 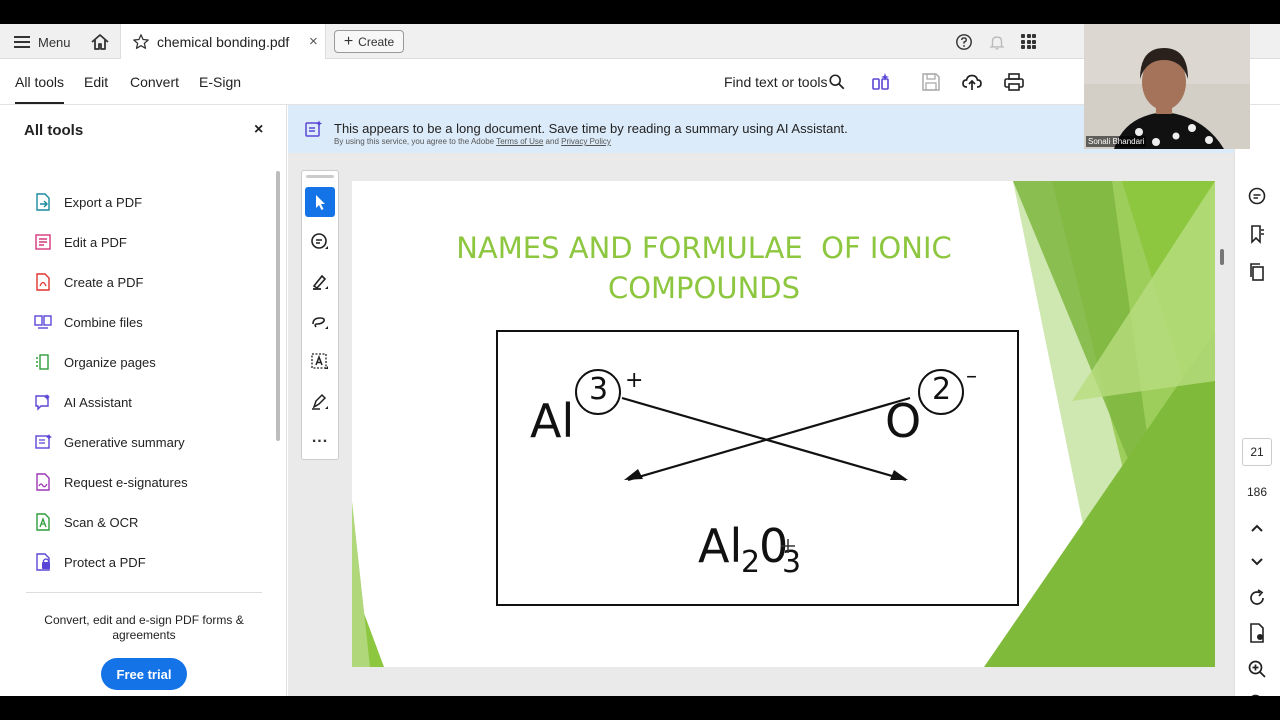 What do you see at coordinates (1116, 141) in the screenshot?
I see `participant-name: Sonali Bhandari` at bounding box center [1116, 141].